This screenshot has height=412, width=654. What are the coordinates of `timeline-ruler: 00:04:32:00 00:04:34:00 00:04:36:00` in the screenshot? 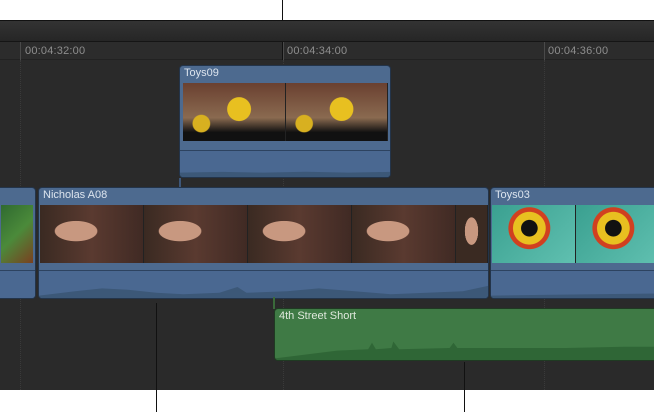 It's located at (327, 51).